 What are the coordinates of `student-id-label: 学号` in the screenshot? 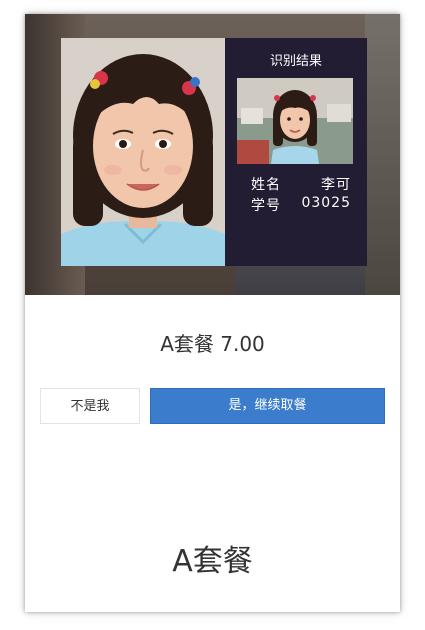 It's located at (266, 206).